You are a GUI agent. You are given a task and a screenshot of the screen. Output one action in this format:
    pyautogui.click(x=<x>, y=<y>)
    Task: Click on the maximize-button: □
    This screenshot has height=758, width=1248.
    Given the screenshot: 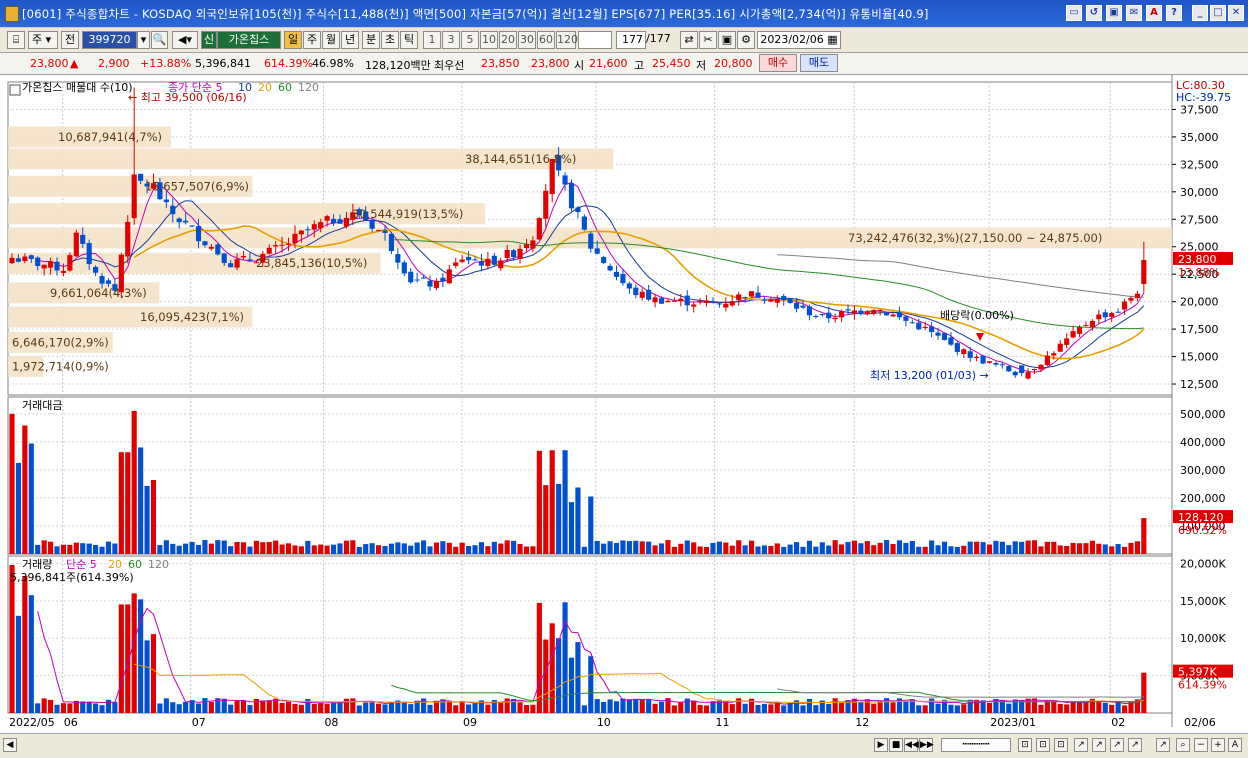 What is the action you would take?
    pyautogui.click(x=1218, y=13)
    